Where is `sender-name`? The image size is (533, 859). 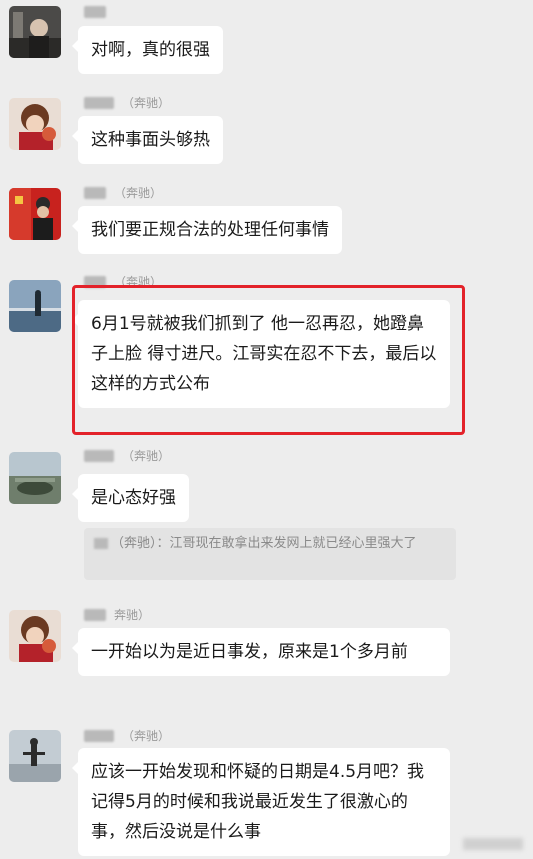 sender-name is located at coordinates (99, 11).